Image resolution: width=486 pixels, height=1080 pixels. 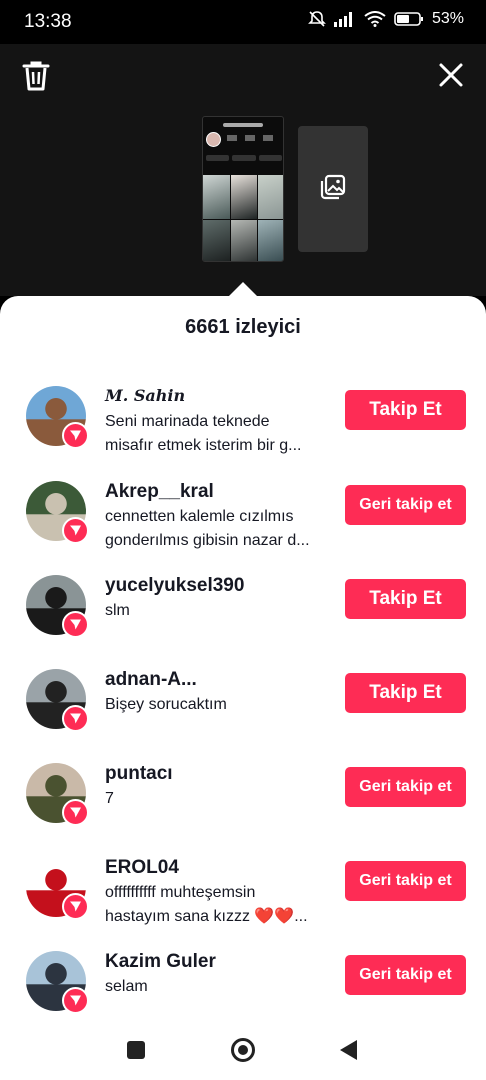 What do you see at coordinates (218, 611) in the screenshot?
I see `viewer-message: slm` at bounding box center [218, 611].